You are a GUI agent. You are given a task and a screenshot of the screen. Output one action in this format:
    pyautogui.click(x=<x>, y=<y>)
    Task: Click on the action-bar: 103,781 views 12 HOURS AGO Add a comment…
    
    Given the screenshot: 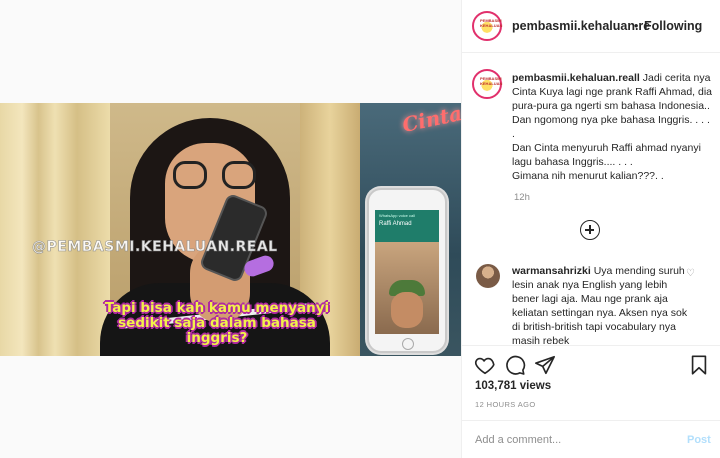 What is the action you would take?
    pyautogui.click(x=591, y=401)
    